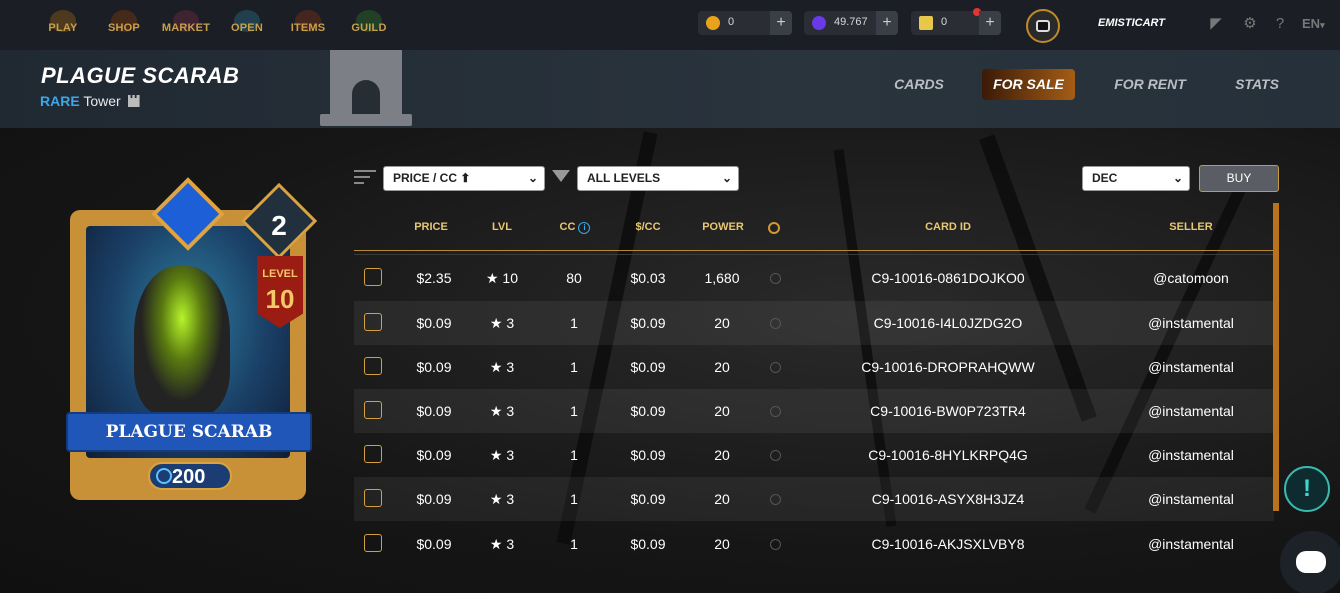 The image size is (1340, 593). Describe the element at coordinates (189, 477) in the screenshot. I see `power-value: 200` at that location.